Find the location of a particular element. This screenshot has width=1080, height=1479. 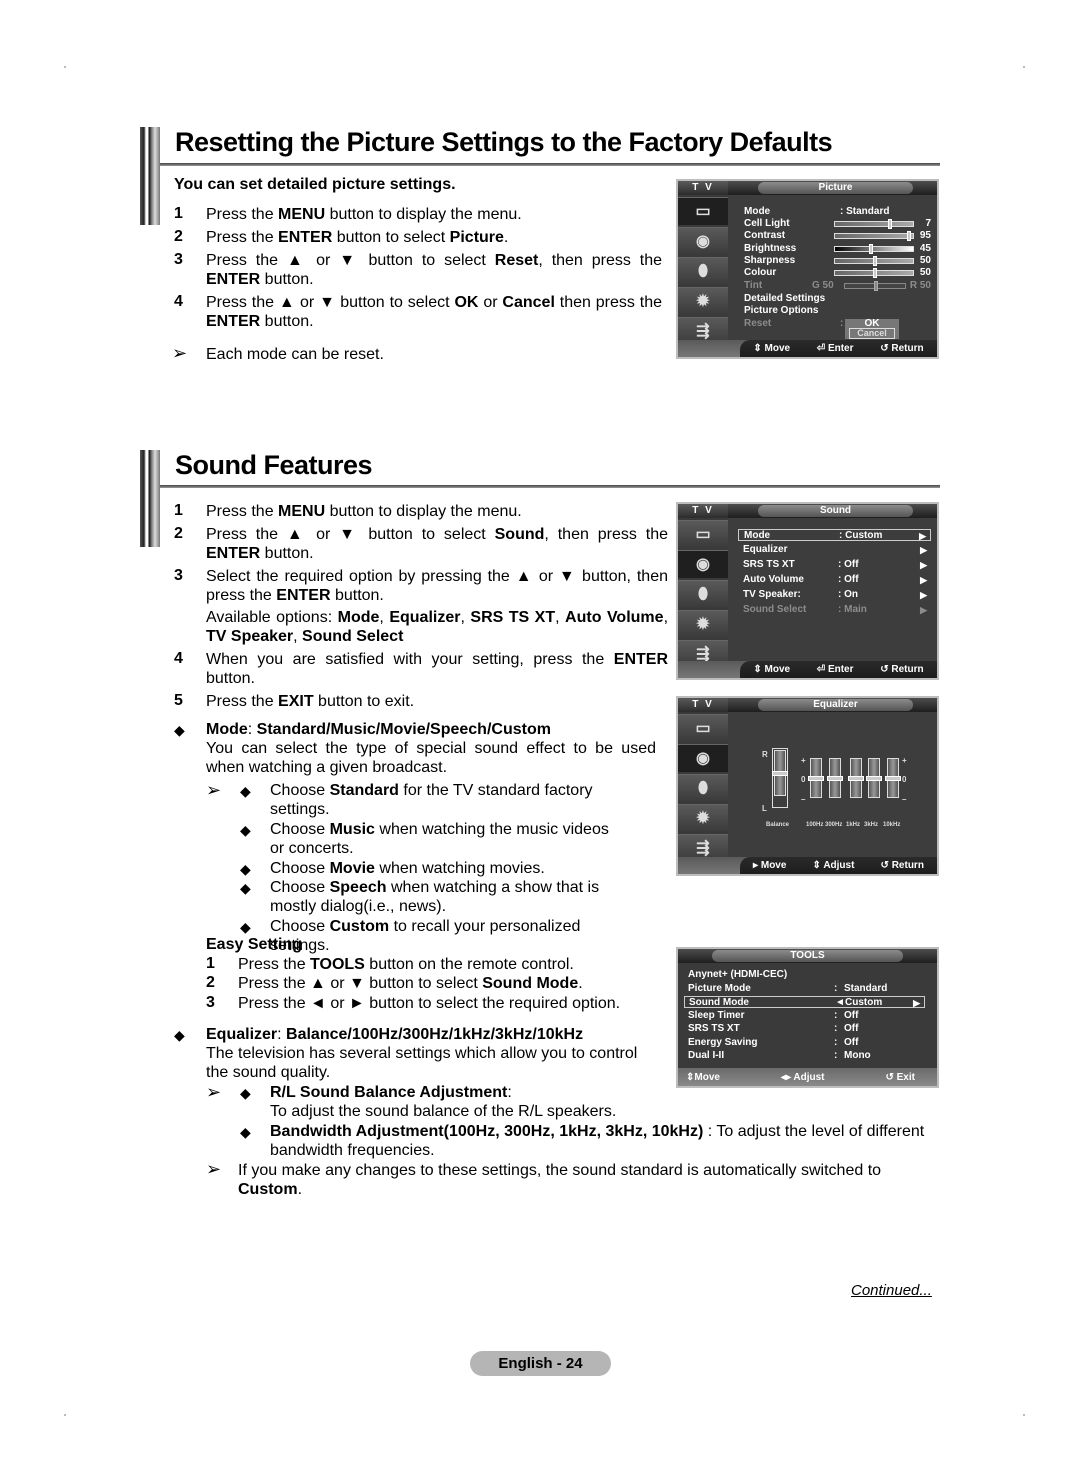

eq-band-3khz is located at coordinates (874, 778).